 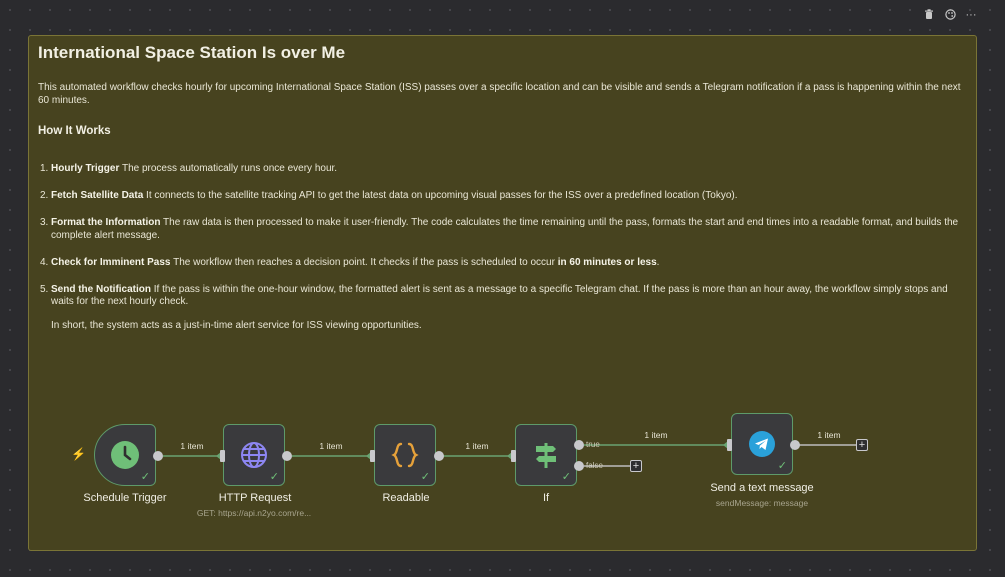 I want to click on workflow-connections, so click(x=509, y=454).